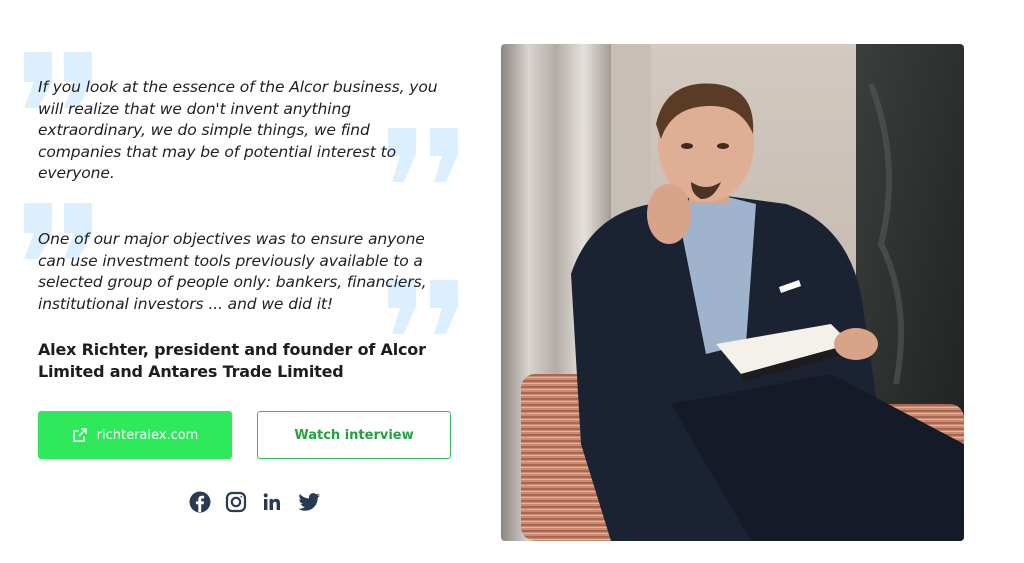 Image resolution: width=1024 pixels, height=563 pixels. I want to click on social-links, so click(262, 502).